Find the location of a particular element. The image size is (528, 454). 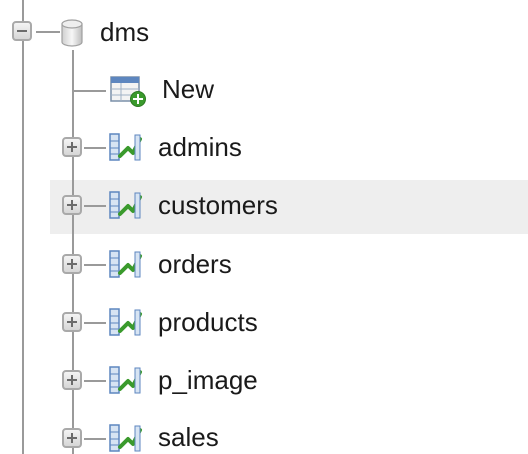

new-item-label: New is located at coordinates (188, 89).